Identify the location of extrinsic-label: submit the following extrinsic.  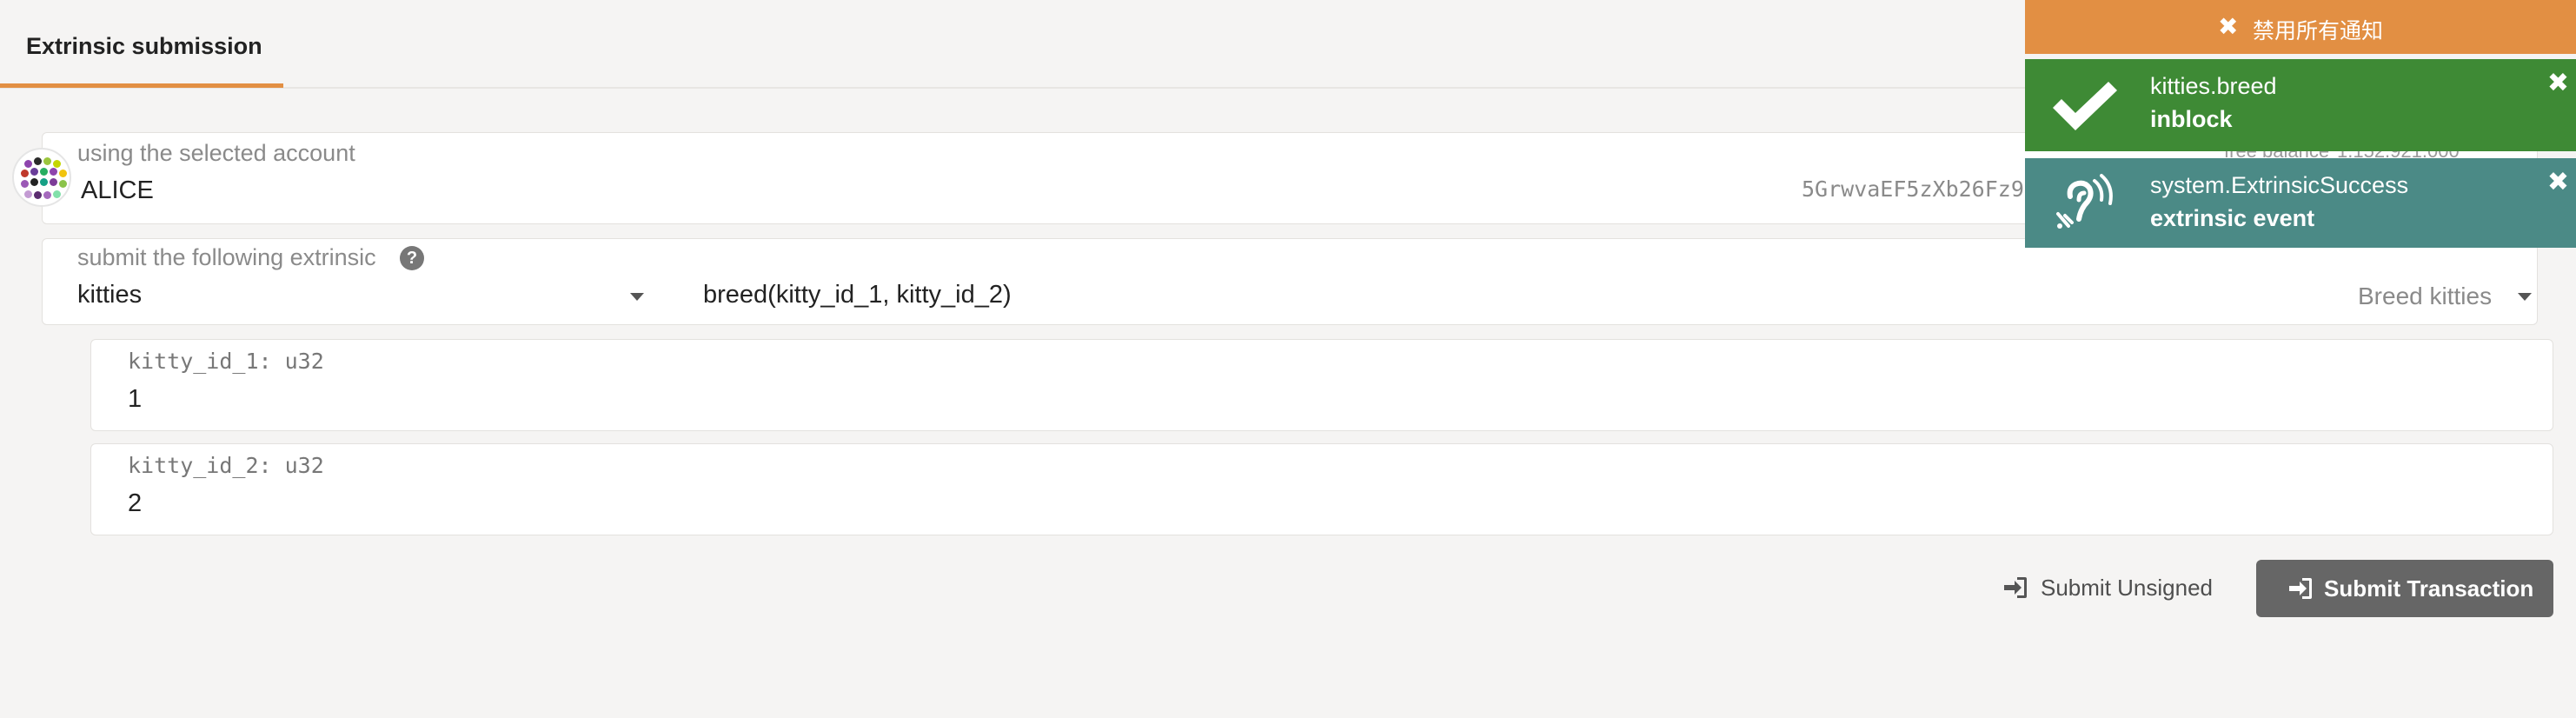
(226, 257).